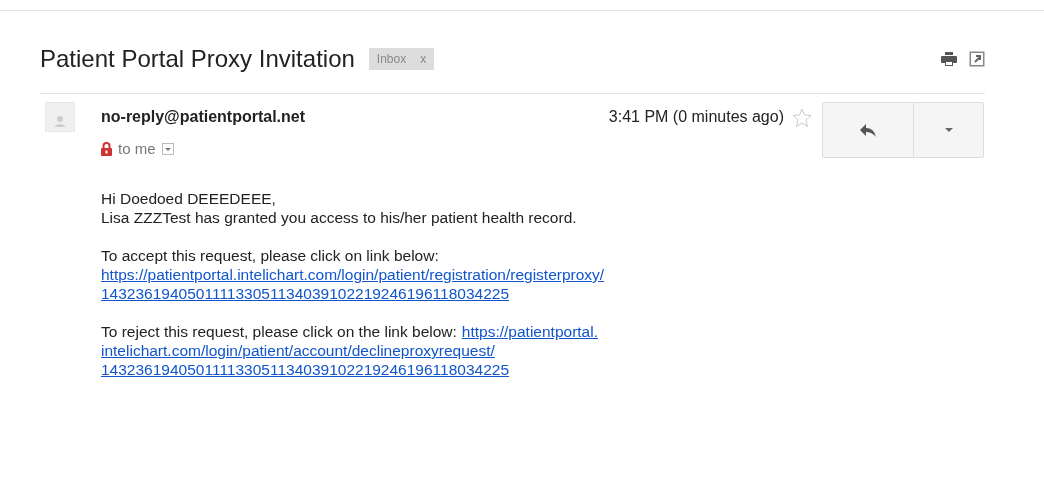  What do you see at coordinates (948, 130) in the screenshot?
I see `caret-icon` at bounding box center [948, 130].